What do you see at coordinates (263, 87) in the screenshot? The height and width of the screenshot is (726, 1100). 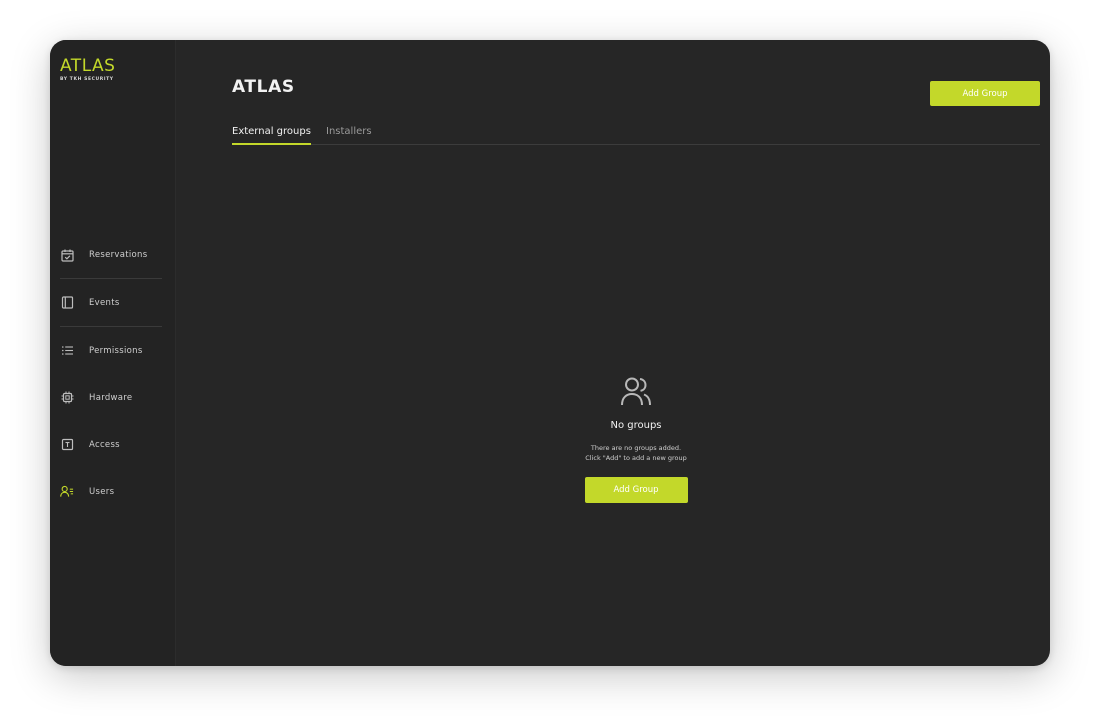 I see `page-title: ATLAS` at bounding box center [263, 87].